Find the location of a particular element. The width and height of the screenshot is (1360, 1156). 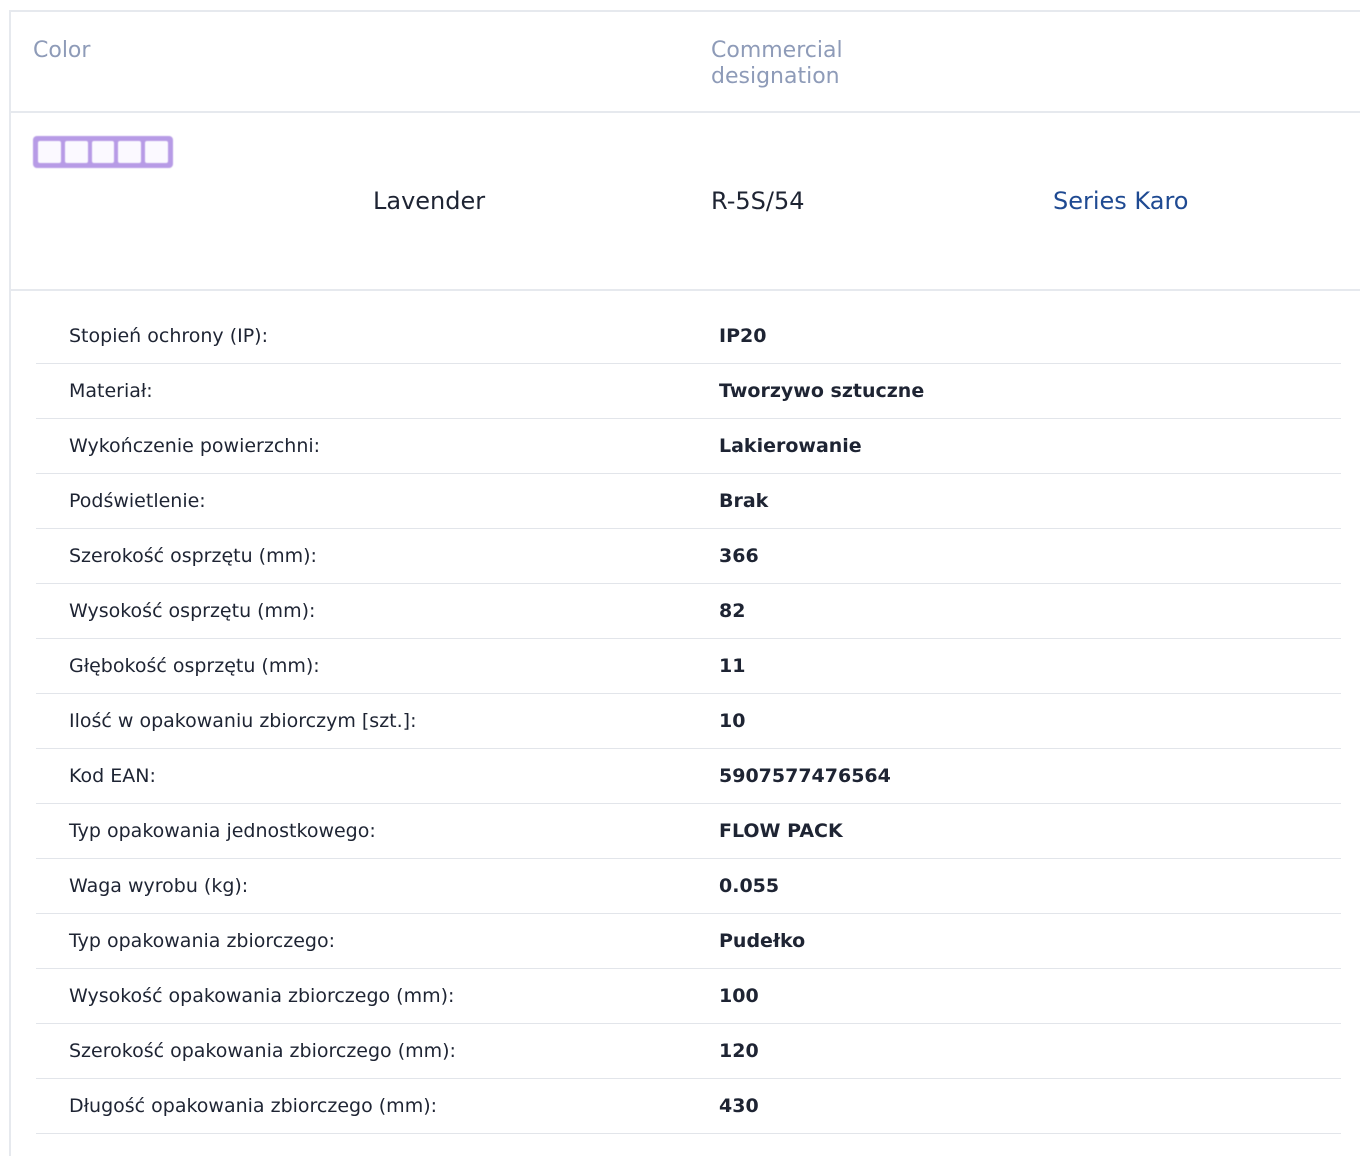

spec-row: Stopień ochrony (IP): IP20 is located at coordinates (688, 336).